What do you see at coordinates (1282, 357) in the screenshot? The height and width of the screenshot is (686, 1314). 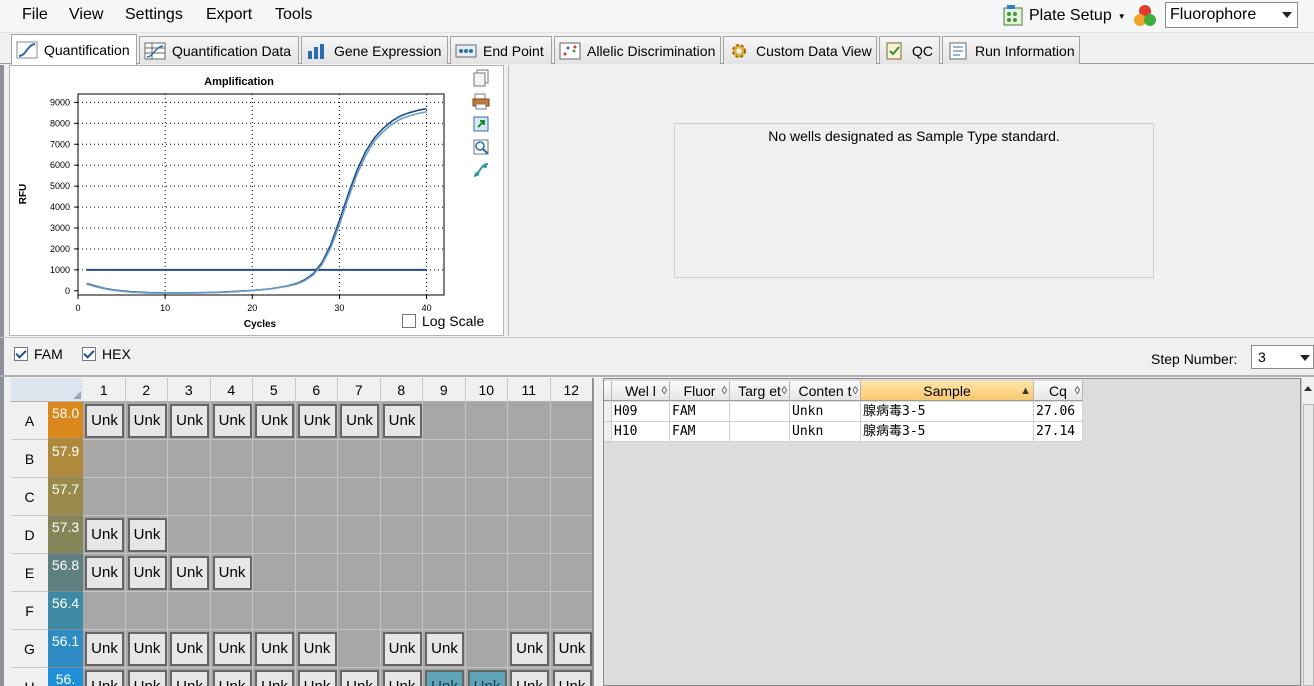 I see `step-number-select: 3` at bounding box center [1282, 357].